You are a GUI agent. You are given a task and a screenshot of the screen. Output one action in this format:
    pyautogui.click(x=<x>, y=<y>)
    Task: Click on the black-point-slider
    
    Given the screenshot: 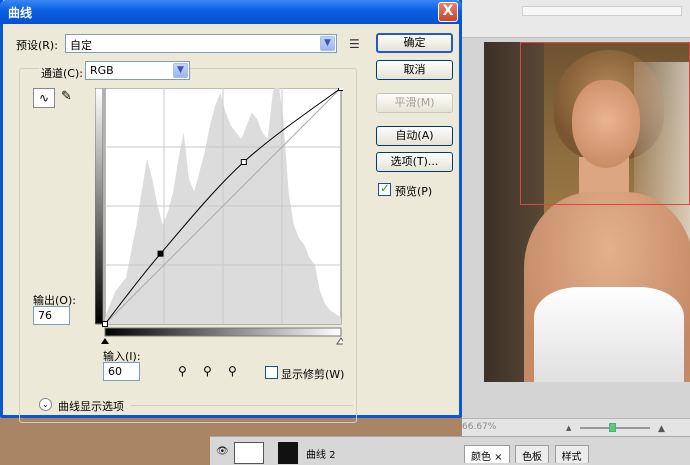 What is the action you would take?
    pyautogui.click(x=105, y=341)
    